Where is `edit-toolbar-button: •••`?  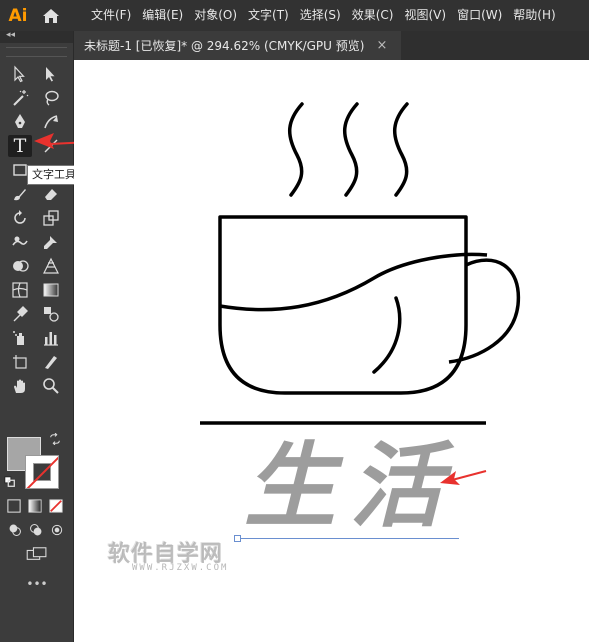 edit-toolbar-button: ••• is located at coordinates (37, 584).